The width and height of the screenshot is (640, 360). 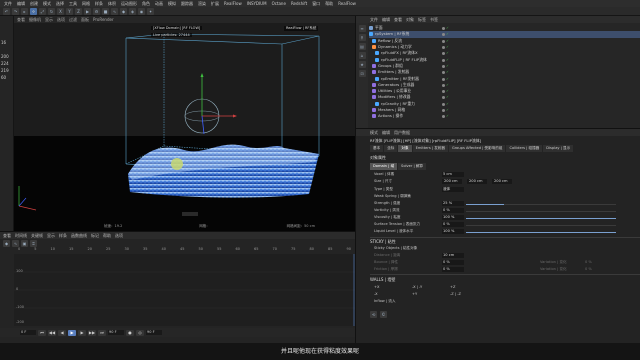 I want to click on menu-item-15: 扩展, so click(x=215, y=3).